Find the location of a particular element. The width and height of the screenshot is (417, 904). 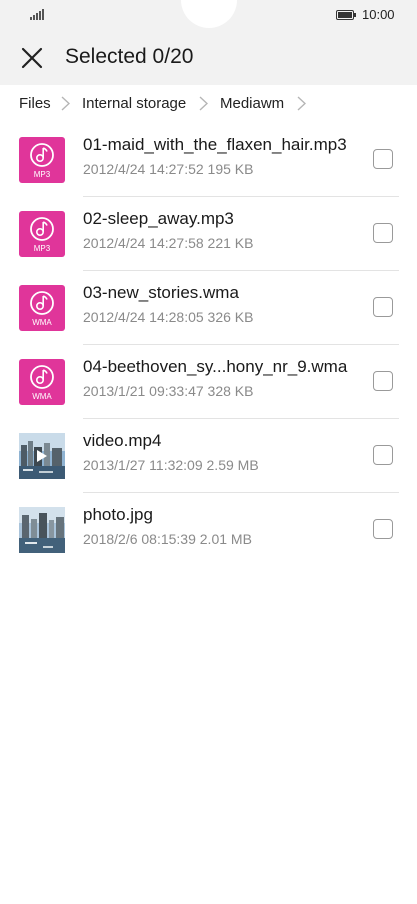

video-thumbnail is located at coordinates (42, 456).